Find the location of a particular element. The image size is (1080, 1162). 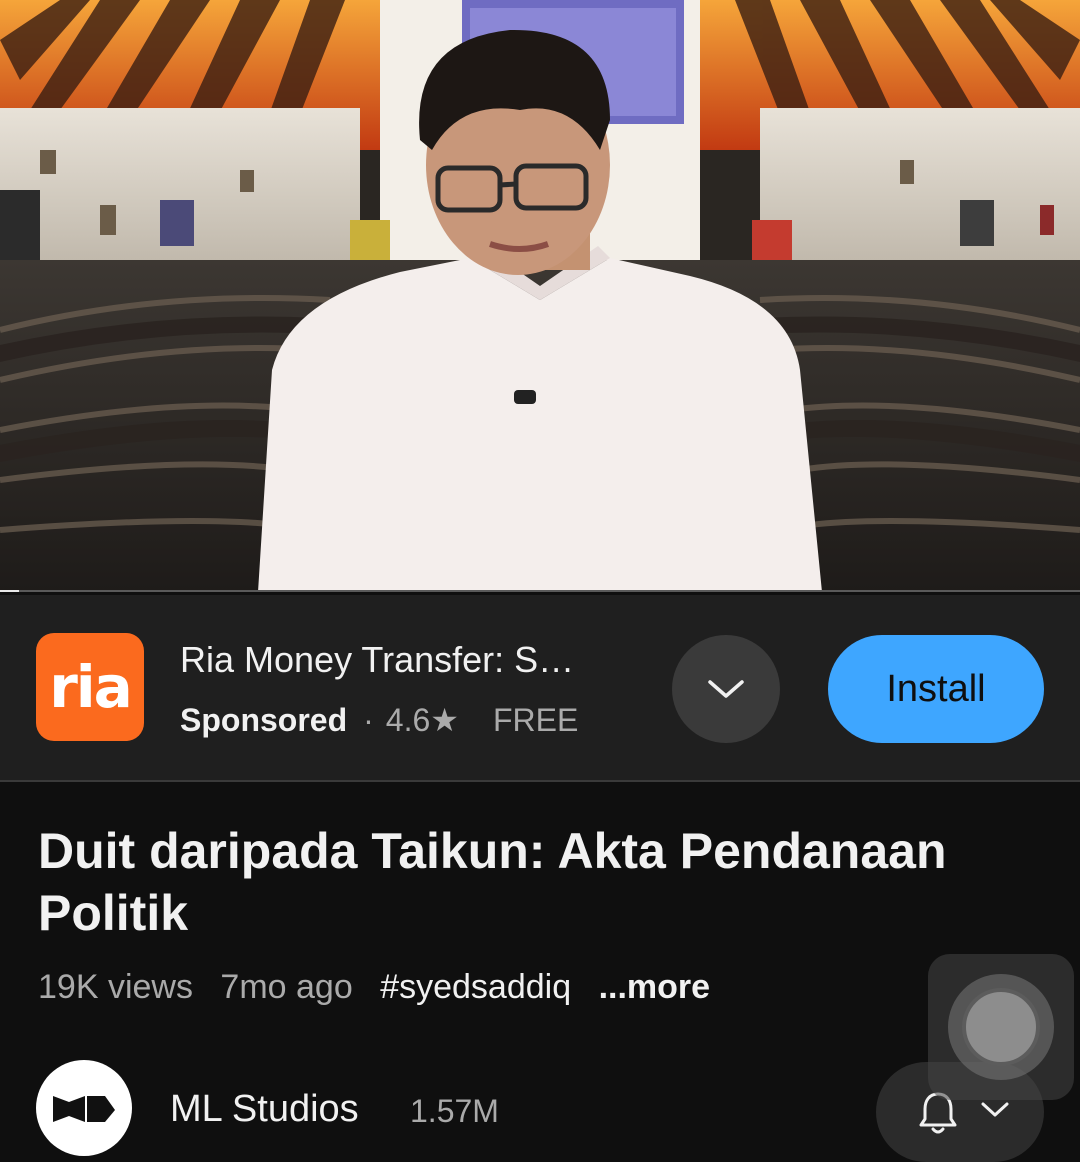

ad-expand-button is located at coordinates (726, 689).